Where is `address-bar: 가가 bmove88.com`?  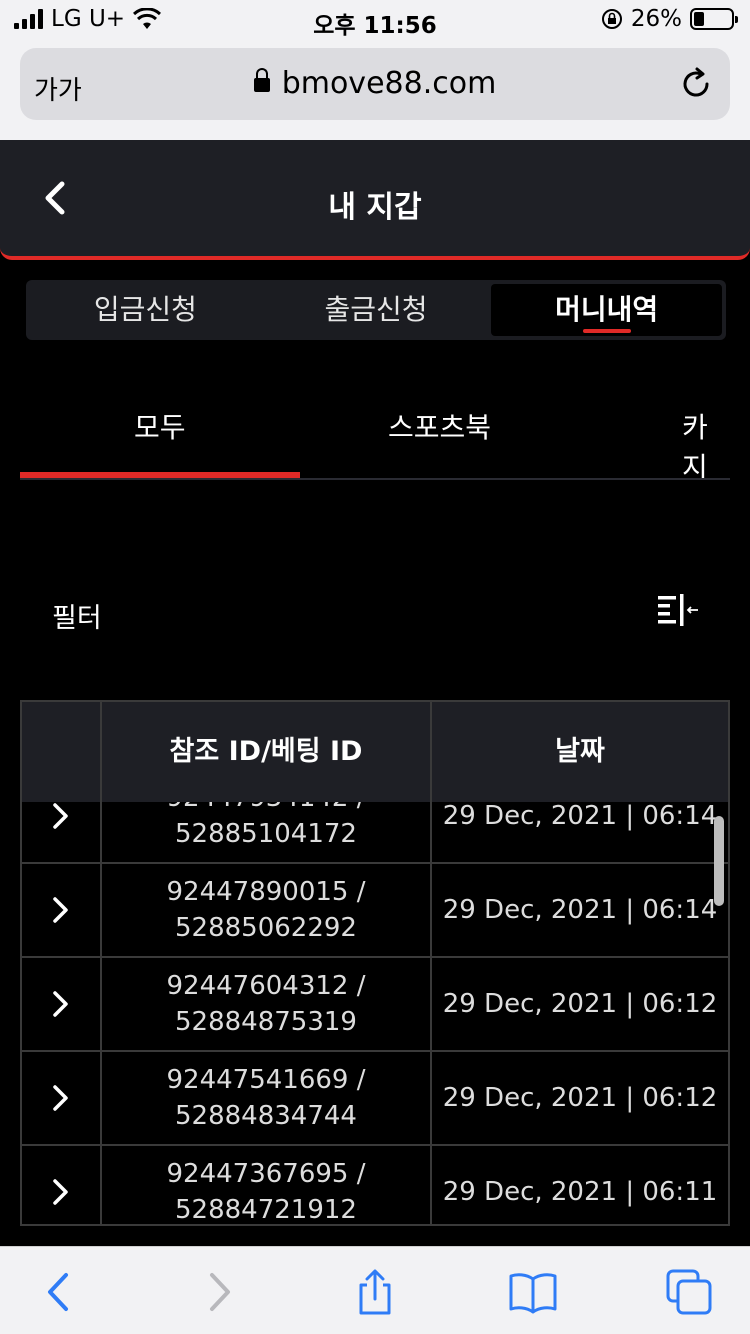 address-bar: 가가 bmove88.com is located at coordinates (375, 84).